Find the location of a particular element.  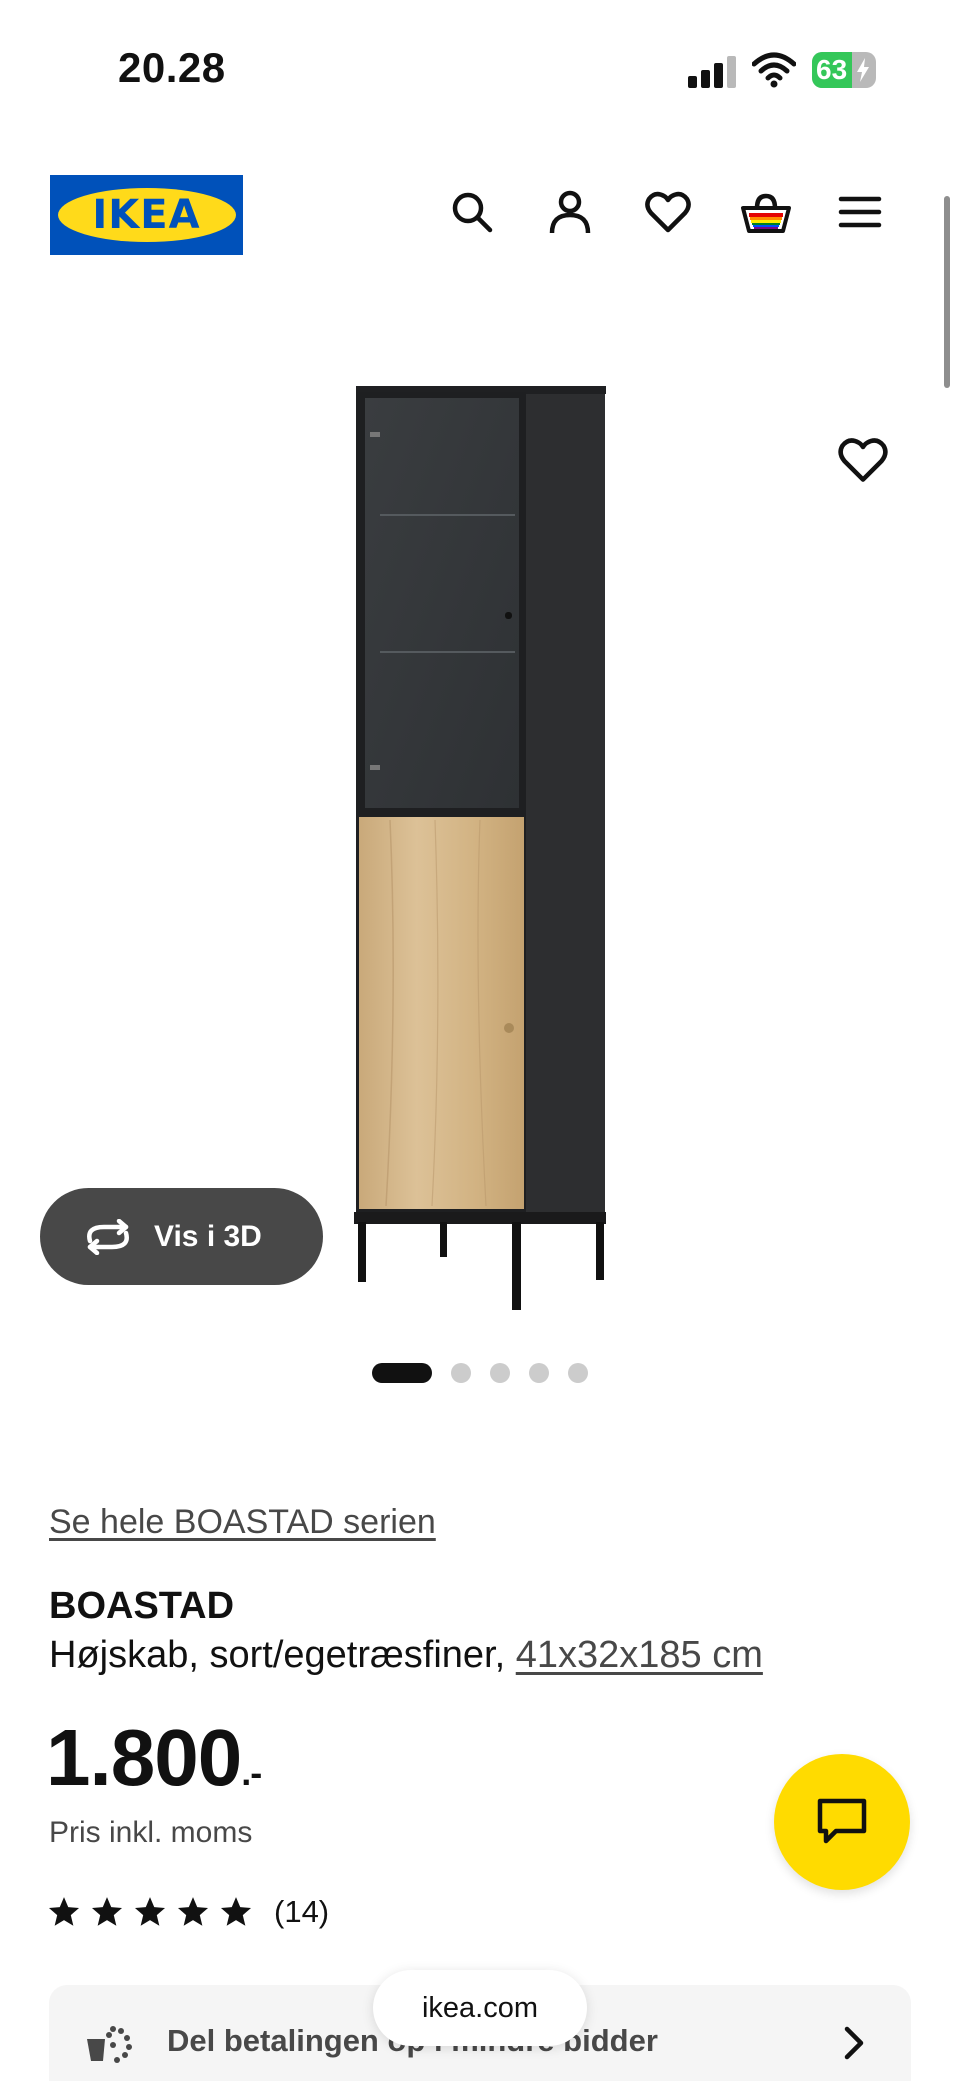

series-link: Se hele BOASTAD serien is located at coordinates (242, 1522).